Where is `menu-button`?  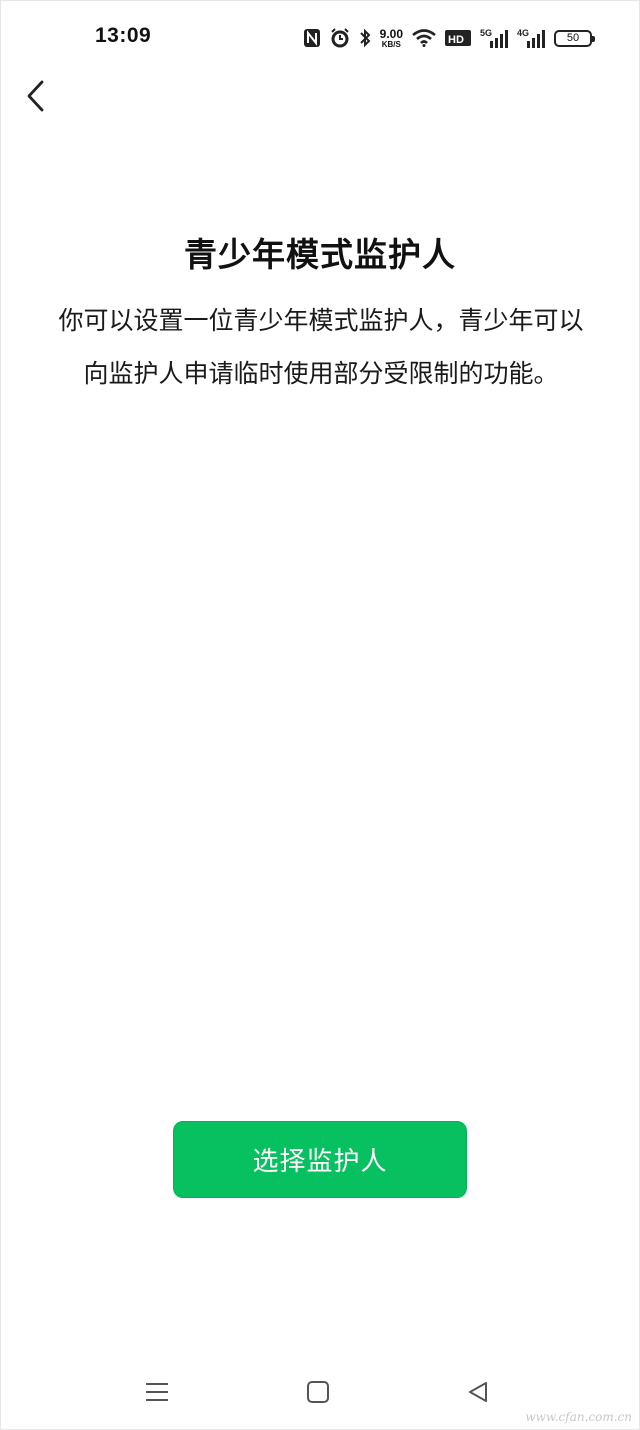
menu-button is located at coordinates (157, 1392).